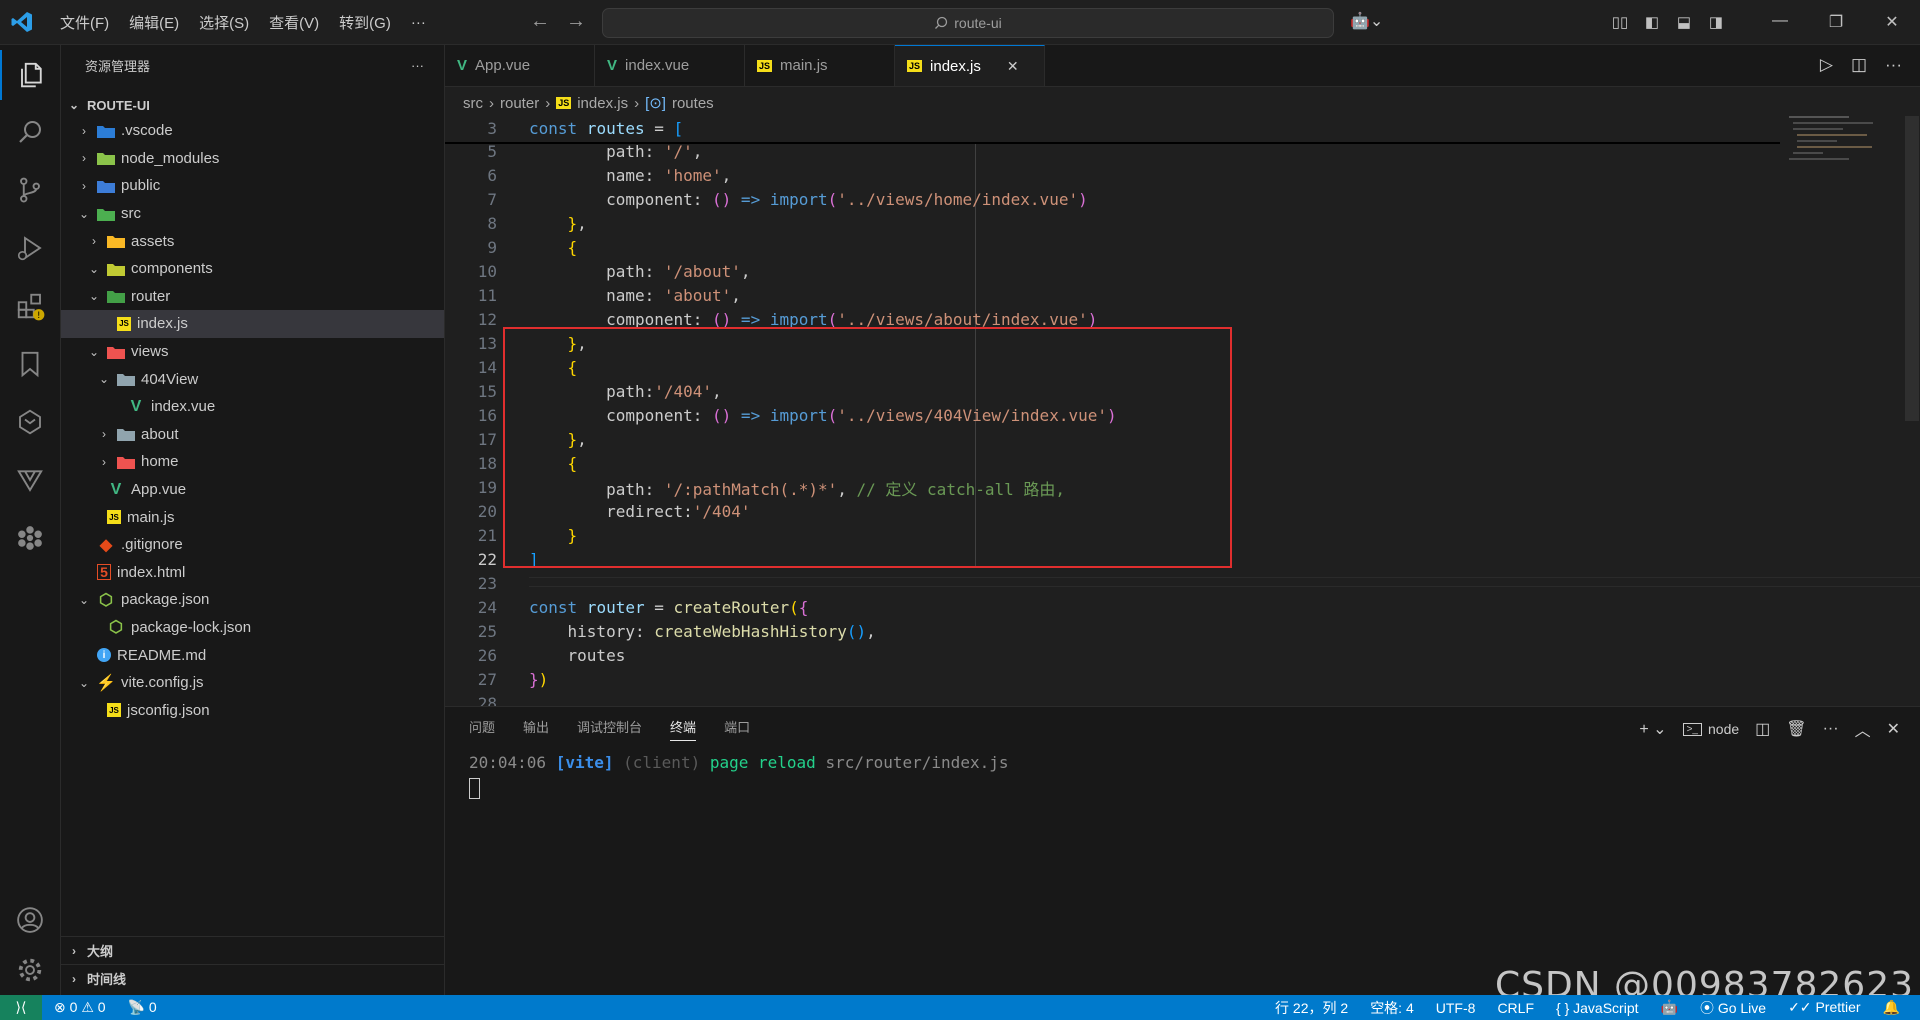 Image resolution: width=1920 pixels, height=1020 pixels. Describe the element at coordinates (1684, 22) in the screenshot. I see `toggle-panel-icon: ⬓` at that location.